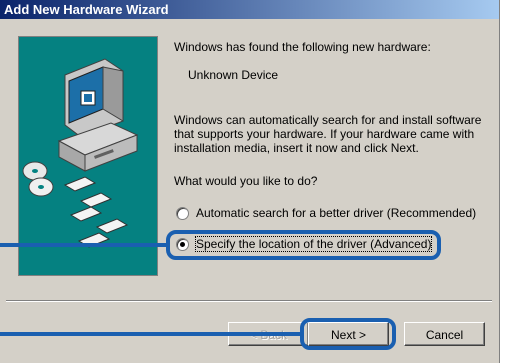 This screenshot has width=505, height=363. Describe the element at coordinates (303, 245) in the screenshot. I see `highlight-specify-option` at that location.